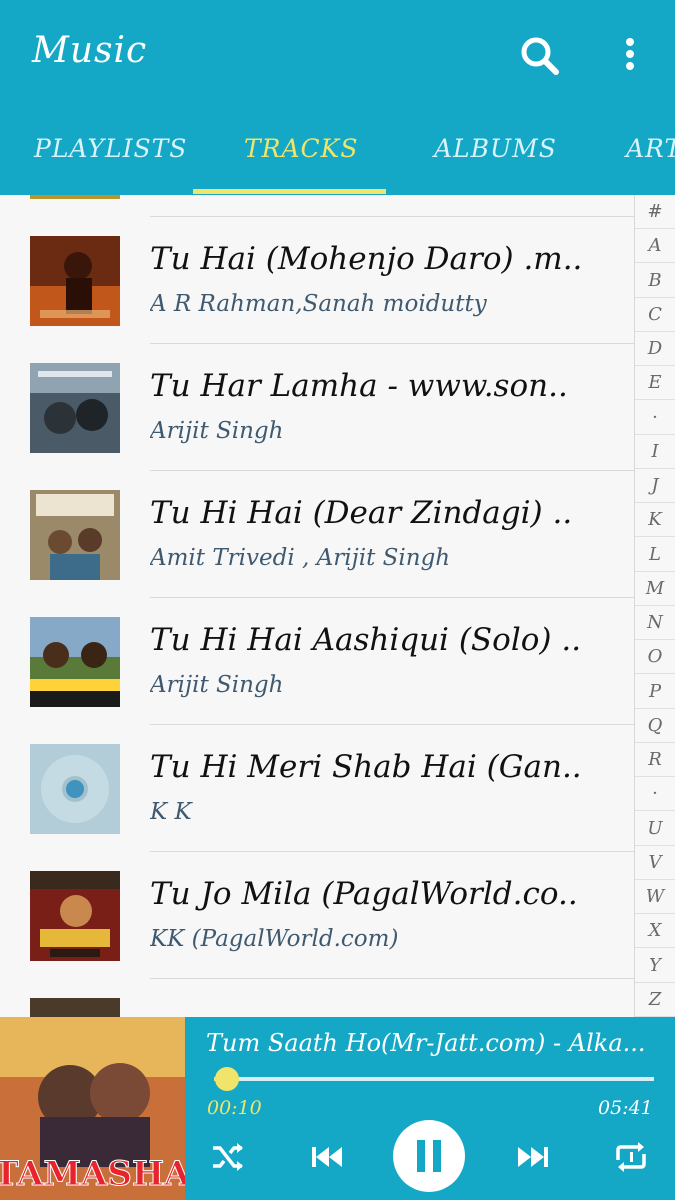 Image resolution: width=675 pixels, height=1200 pixels. Describe the element at coordinates (655, 383) in the screenshot. I see `index-letter: E` at that location.